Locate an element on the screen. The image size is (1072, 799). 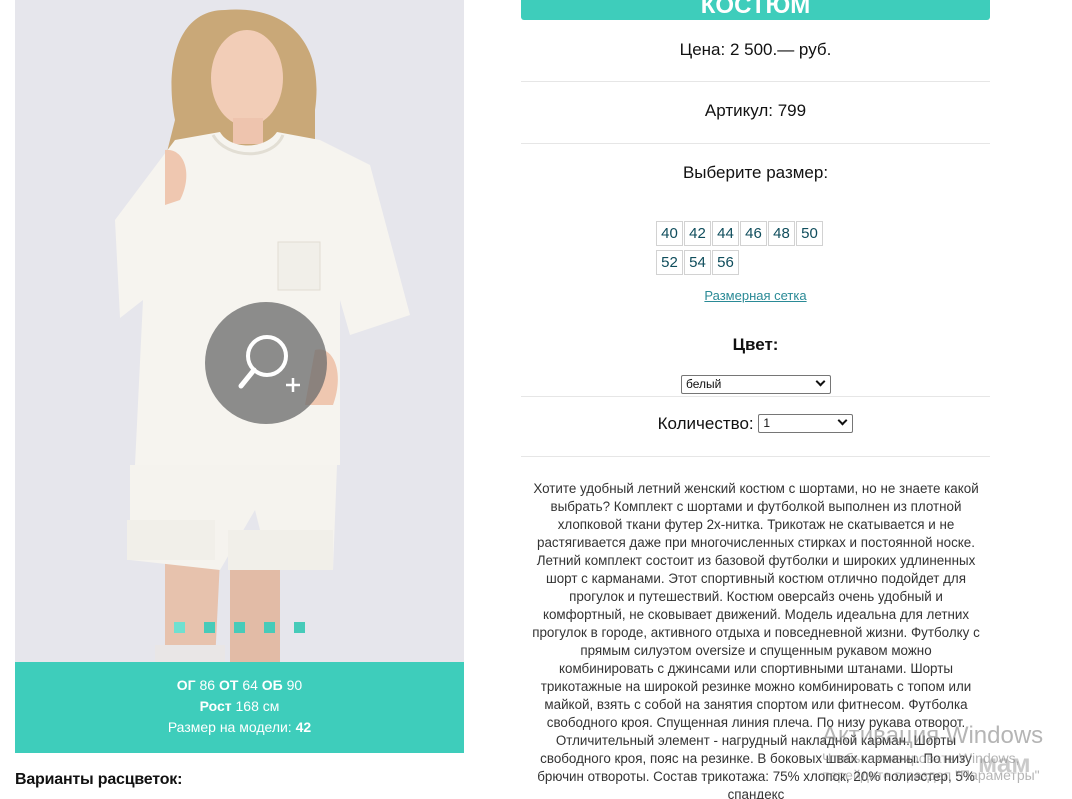
model-size-value: 42 is located at coordinates (303, 727).